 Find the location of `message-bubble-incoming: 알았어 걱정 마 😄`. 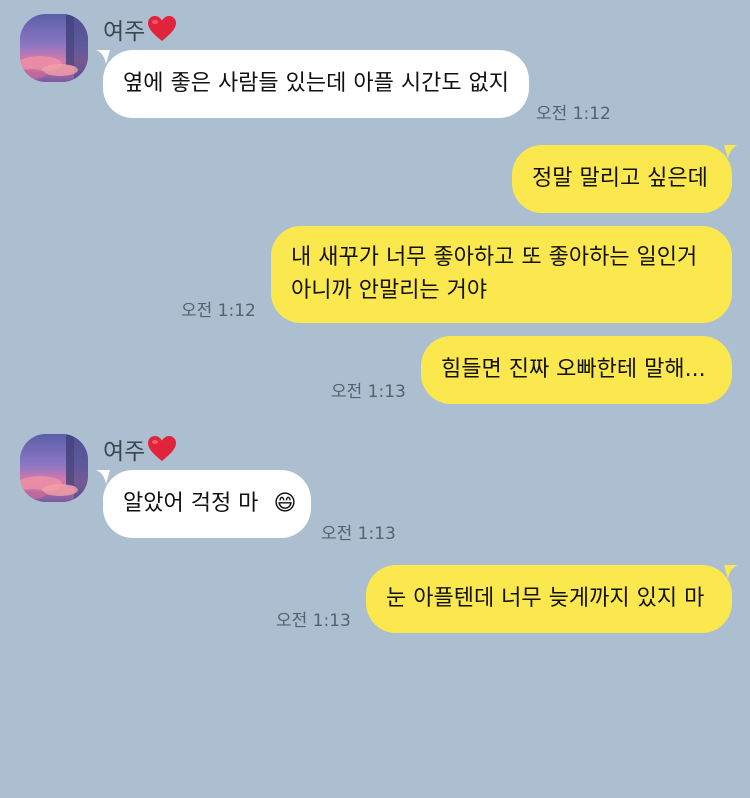

message-bubble-incoming: 알았어 걱정 마 😄 is located at coordinates (207, 504).